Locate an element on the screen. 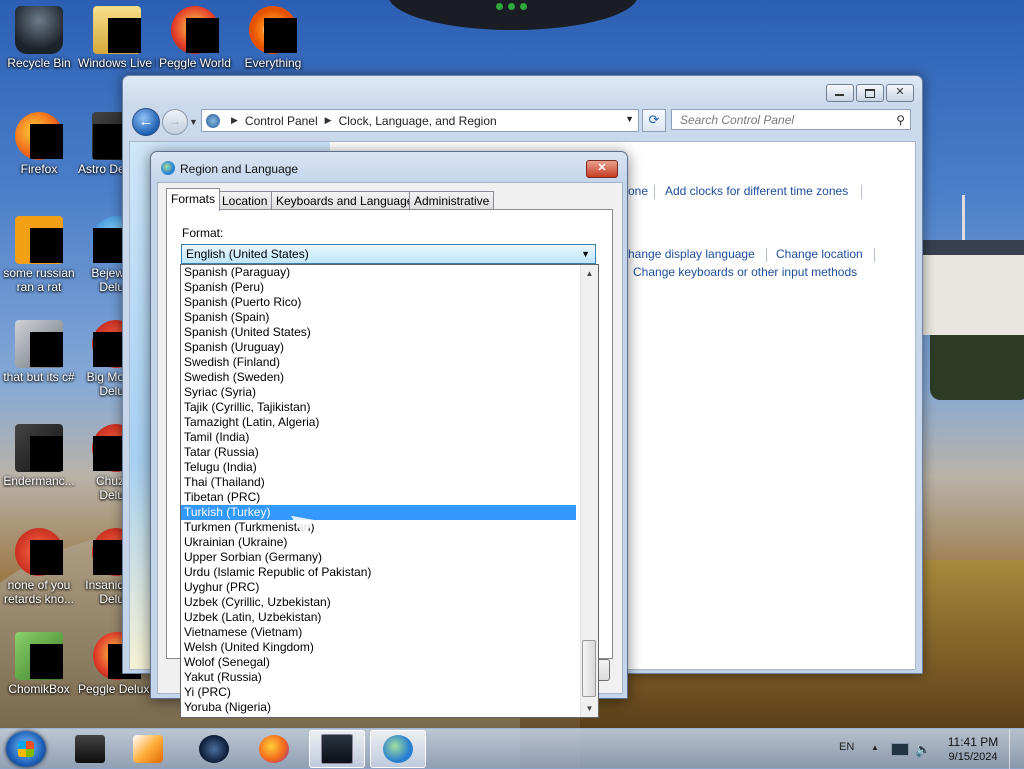 This screenshot has height=769, width=1024. format-option: Tibetan (PRC) is located at coordinates (378, 497).